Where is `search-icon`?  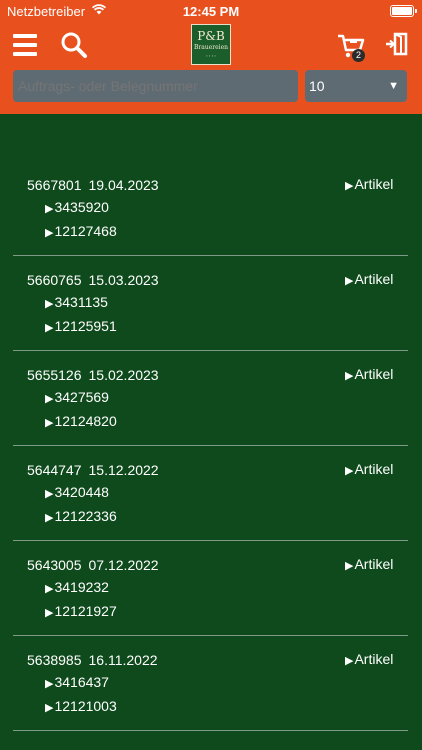 search-icon is located at coordinates (74, 45).